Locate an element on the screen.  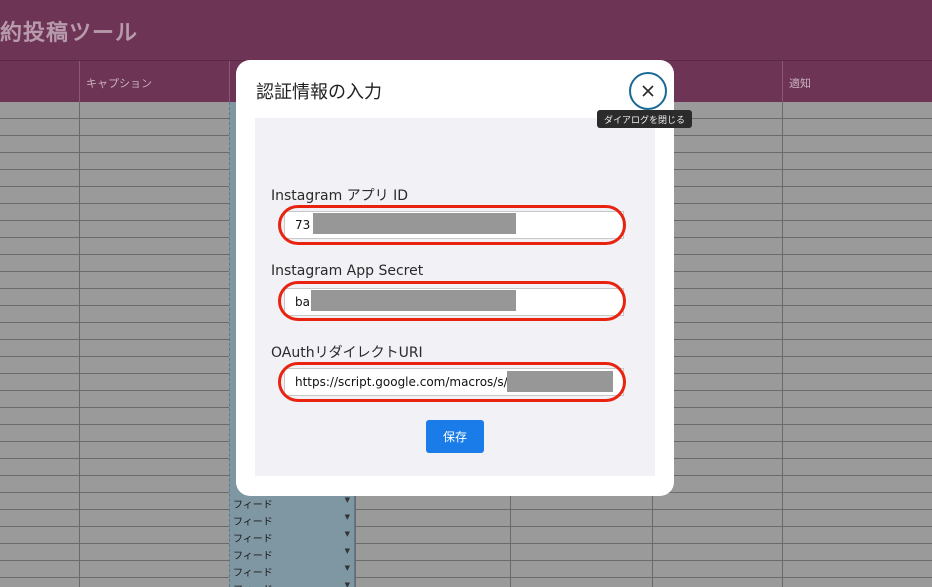
app-id-label: Instagram アプリ ID is located at coordinates (340, 196).